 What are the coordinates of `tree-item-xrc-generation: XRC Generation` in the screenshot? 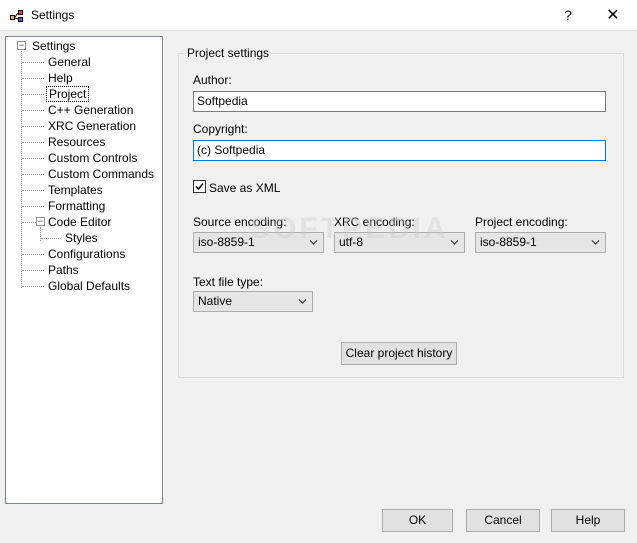 It's located at (92, 126).